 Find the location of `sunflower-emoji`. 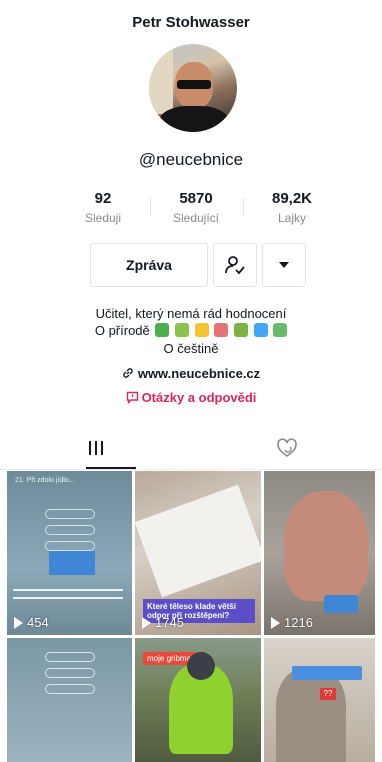

sunflower-emoji is located at coordinates (201, 330).